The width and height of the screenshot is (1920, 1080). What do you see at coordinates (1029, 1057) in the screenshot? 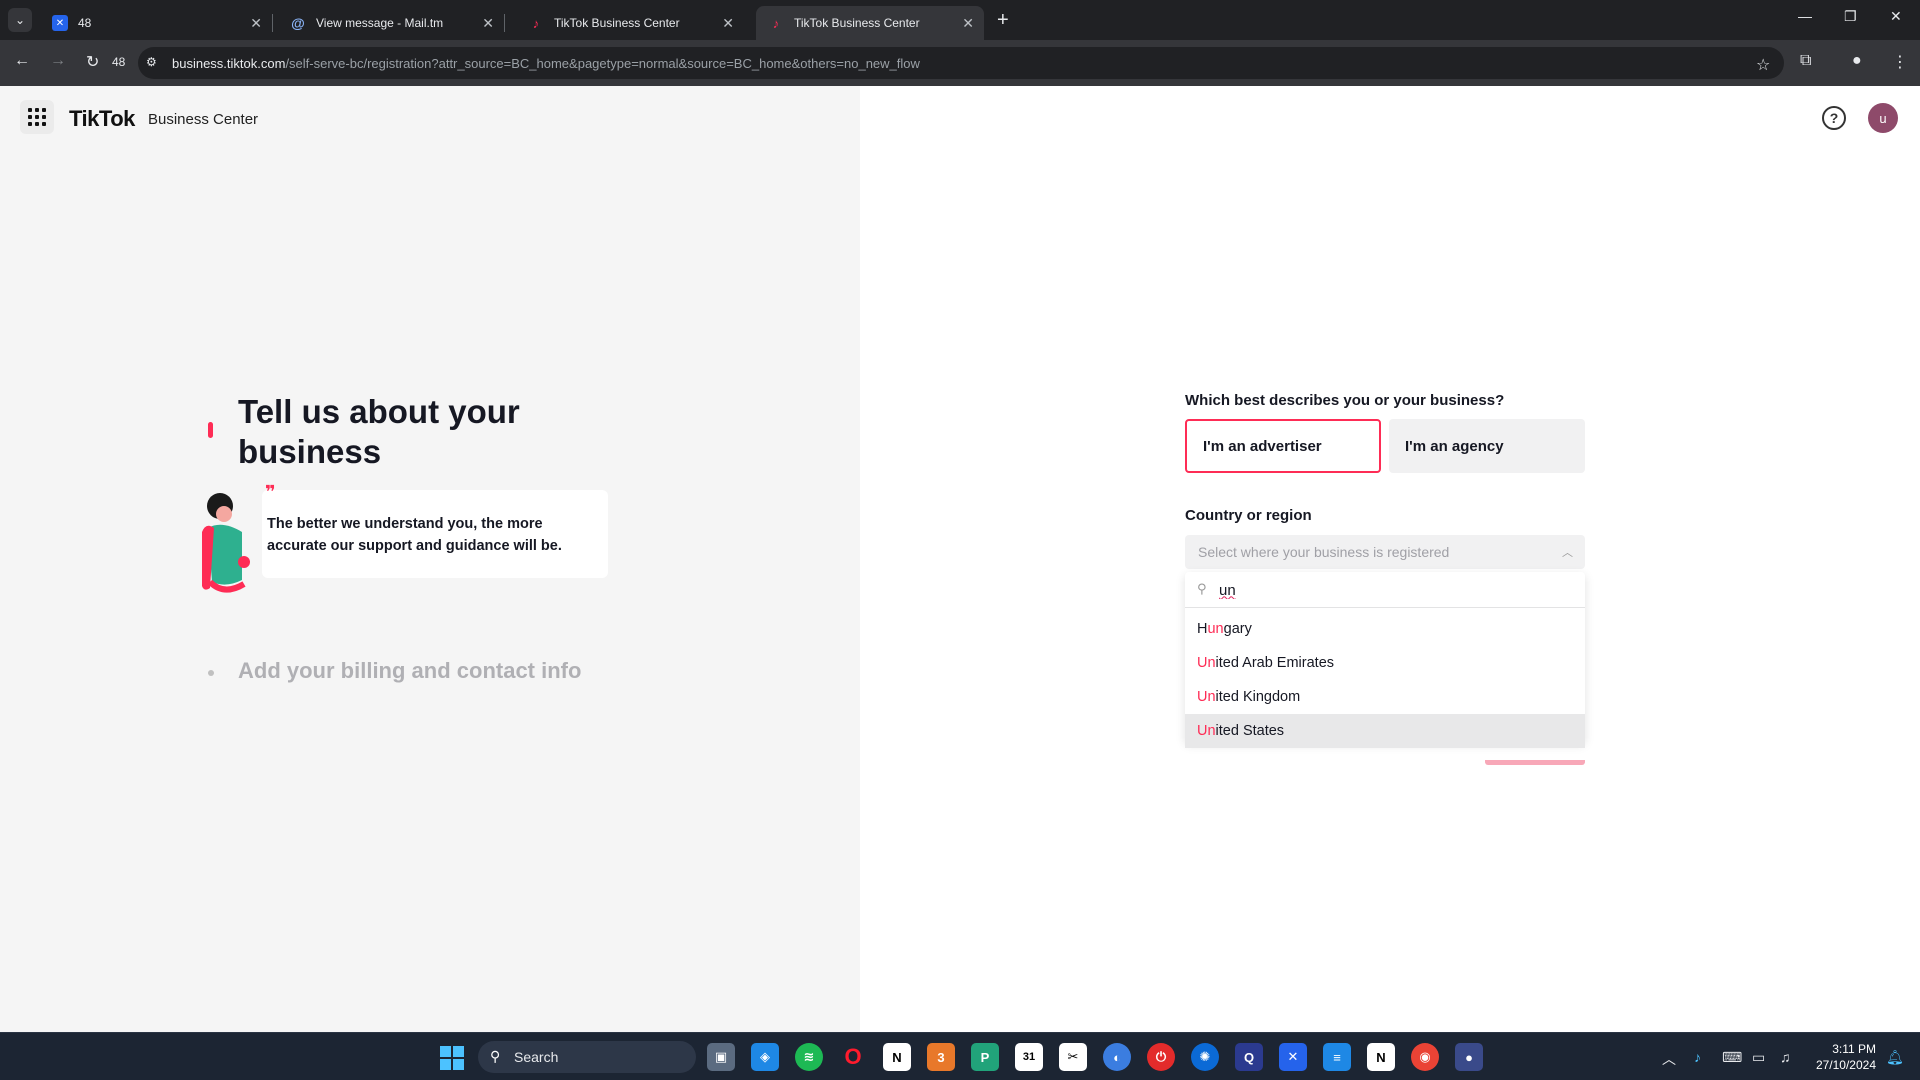
I see `calendar-icon: 31` at bounding box center [1029, 1057].